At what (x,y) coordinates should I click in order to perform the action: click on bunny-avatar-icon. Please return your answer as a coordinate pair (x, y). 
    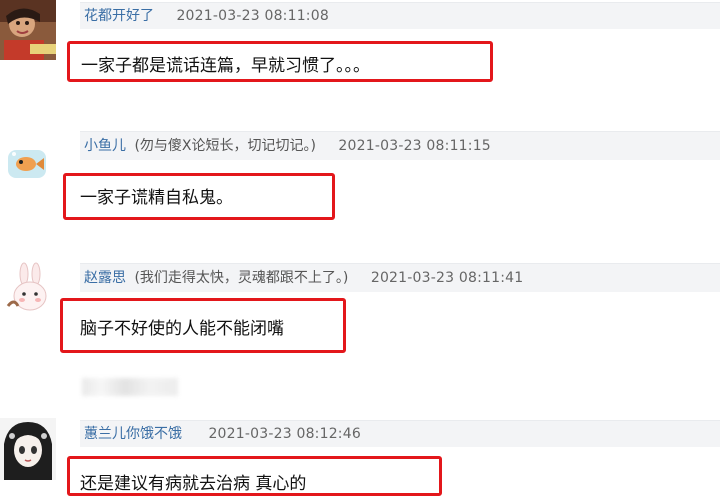
    Looking at the image, I should click on (28, 292).